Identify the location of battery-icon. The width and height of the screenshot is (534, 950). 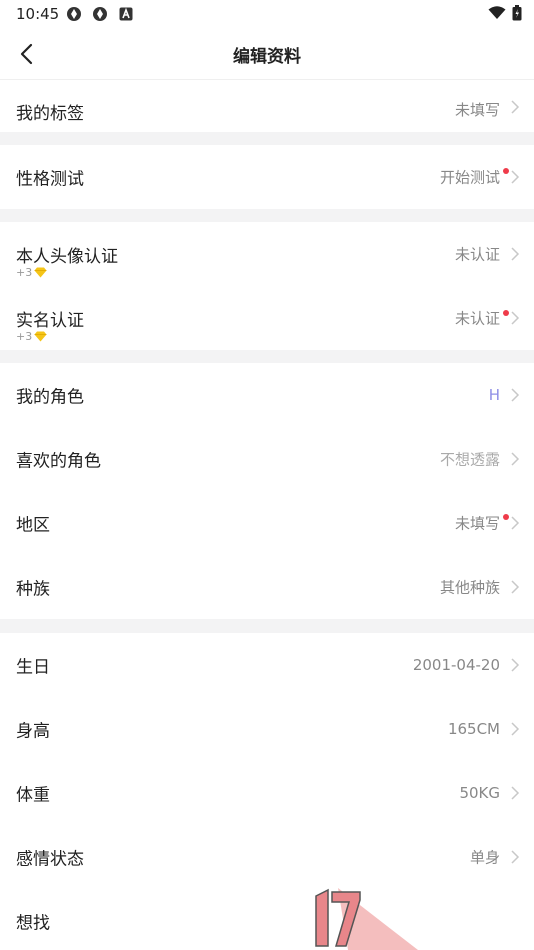
(517, 13).